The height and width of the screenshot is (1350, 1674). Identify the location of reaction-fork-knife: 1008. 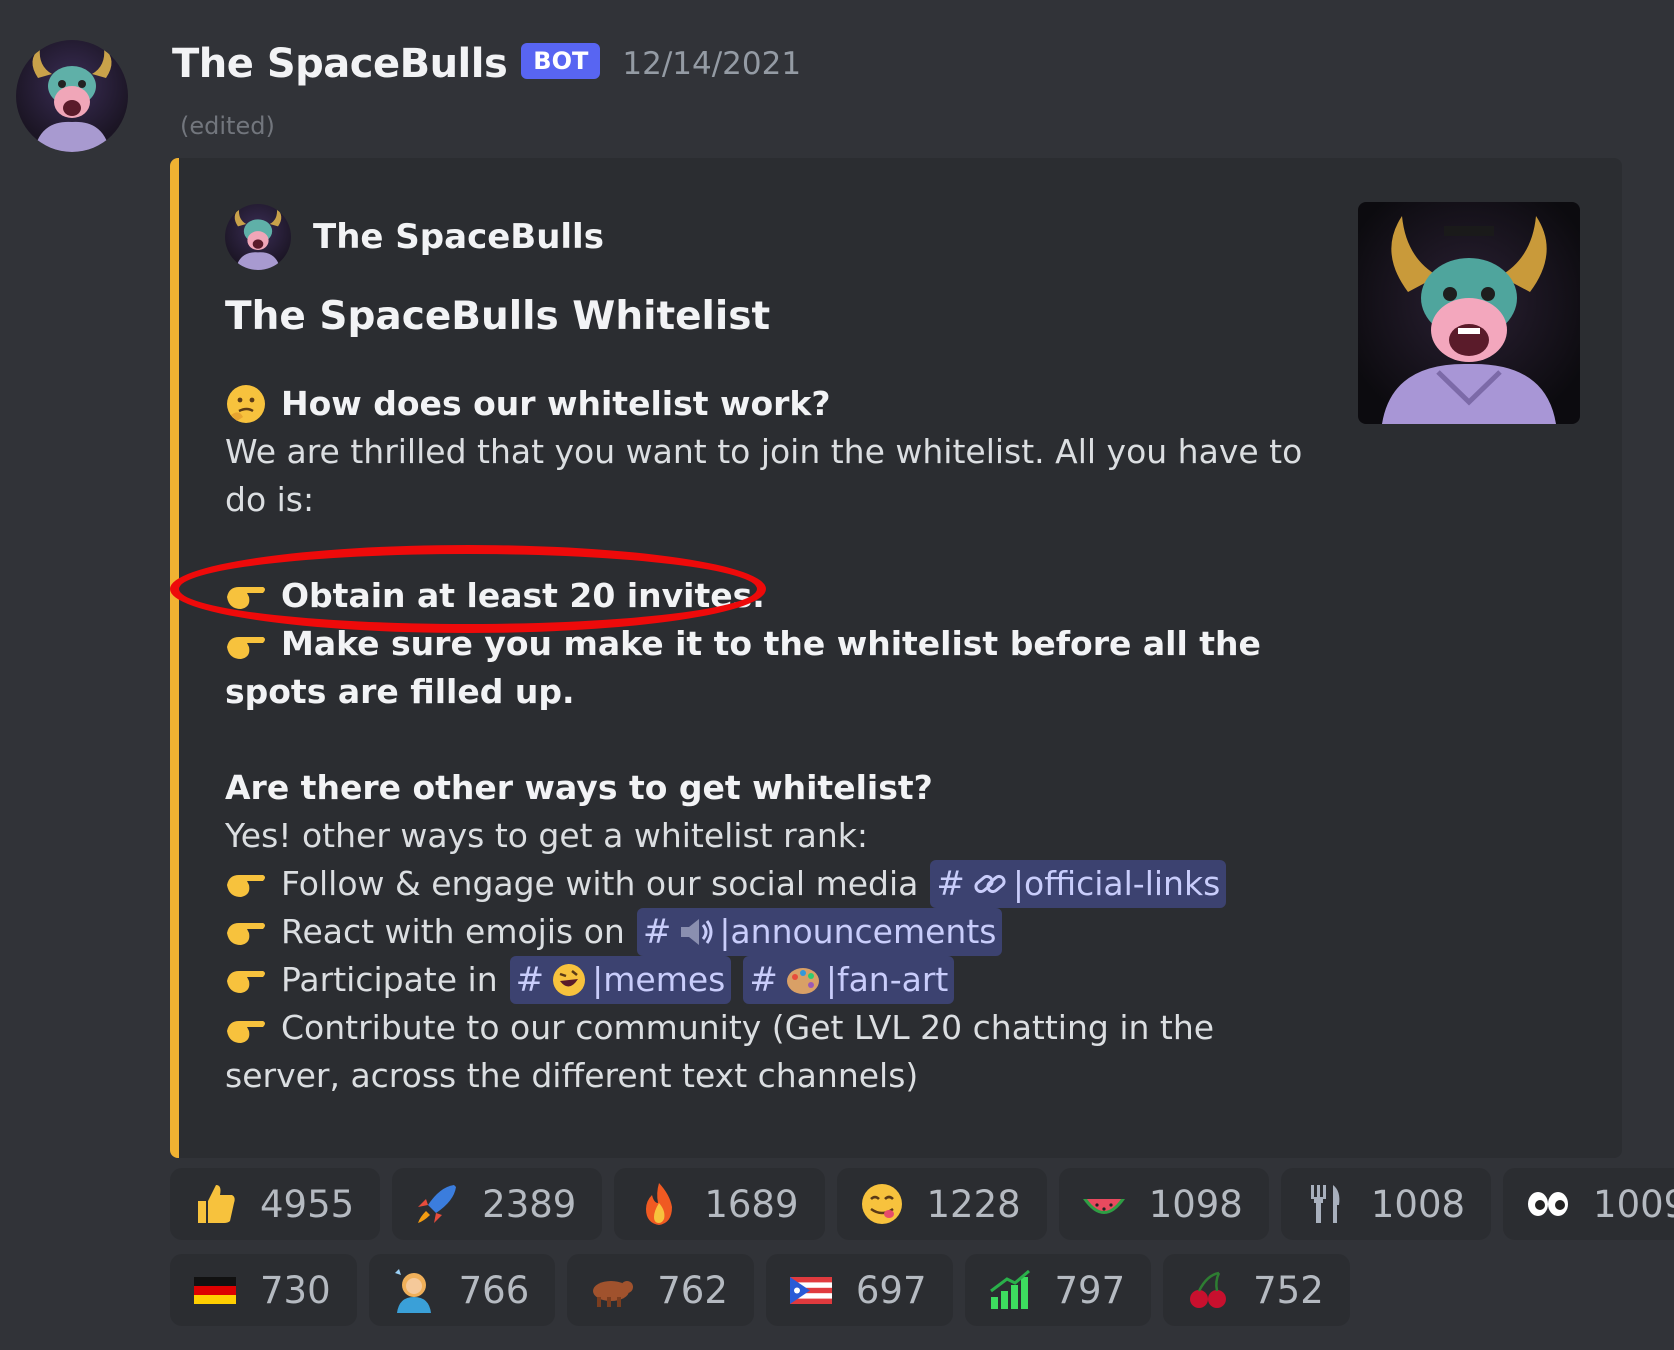
(1386, 1204).